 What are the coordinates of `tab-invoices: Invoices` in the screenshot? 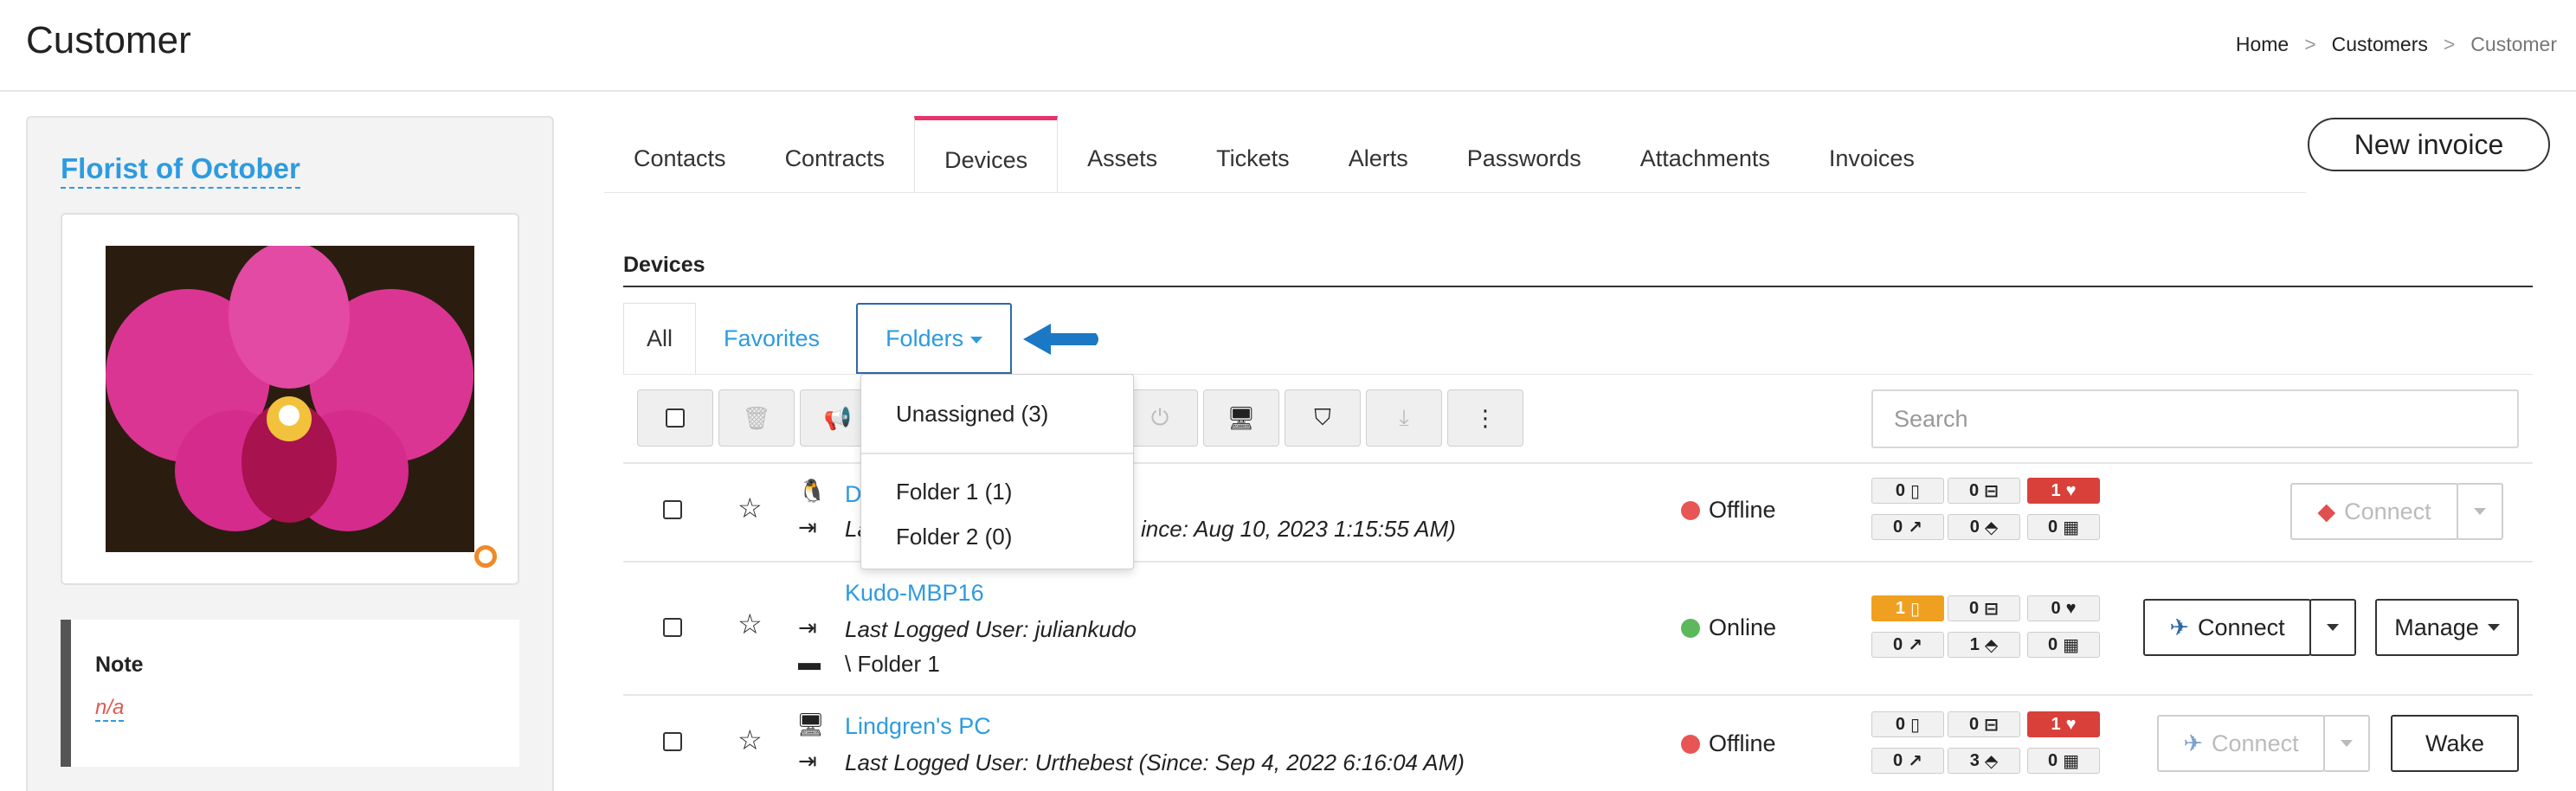 It's located at (1872, 154).